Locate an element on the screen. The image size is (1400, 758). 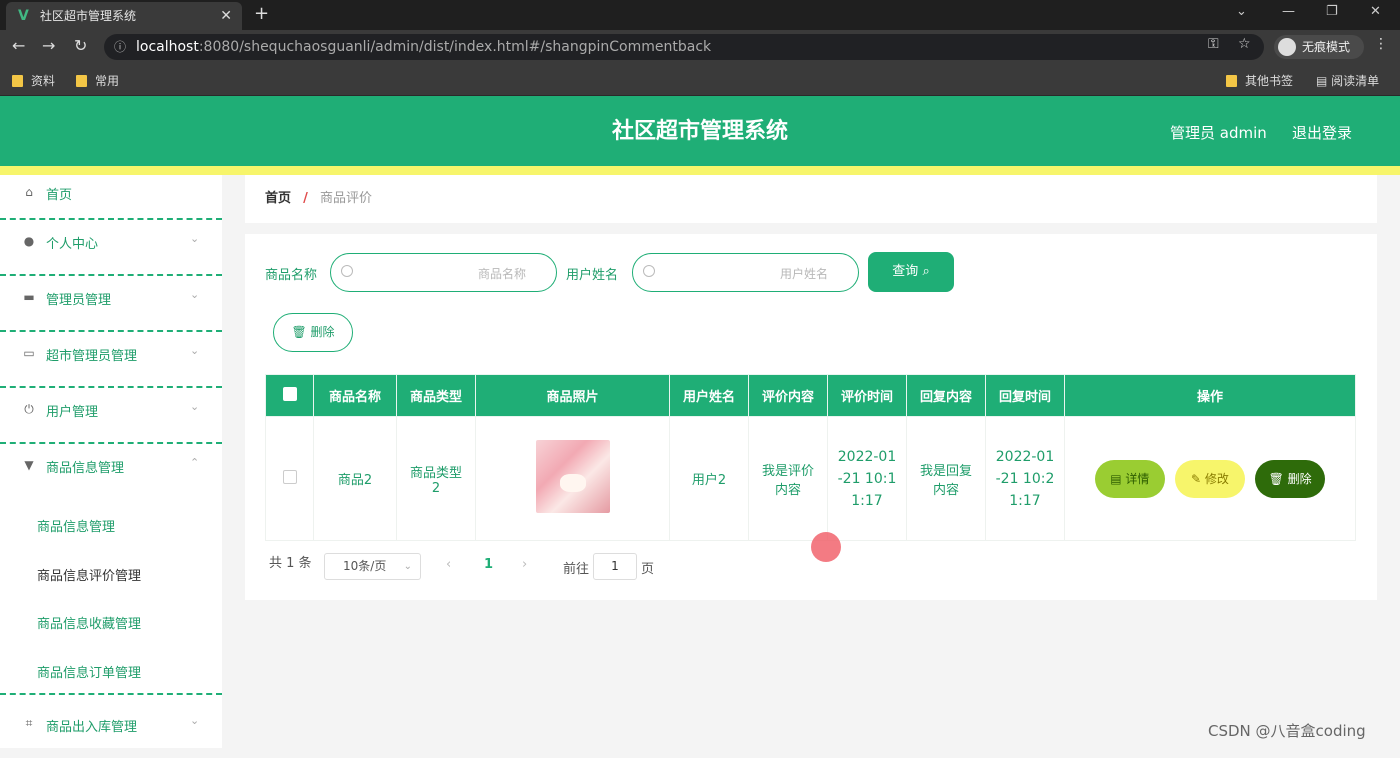
user-name-placeholder: 用户姓名 is located at coordinates (803, 274).